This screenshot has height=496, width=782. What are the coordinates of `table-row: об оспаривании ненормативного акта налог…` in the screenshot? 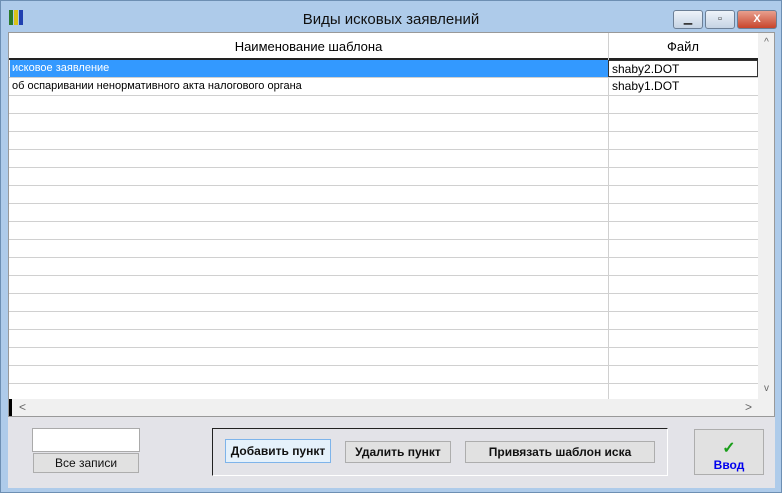 It's located at (383, 87).